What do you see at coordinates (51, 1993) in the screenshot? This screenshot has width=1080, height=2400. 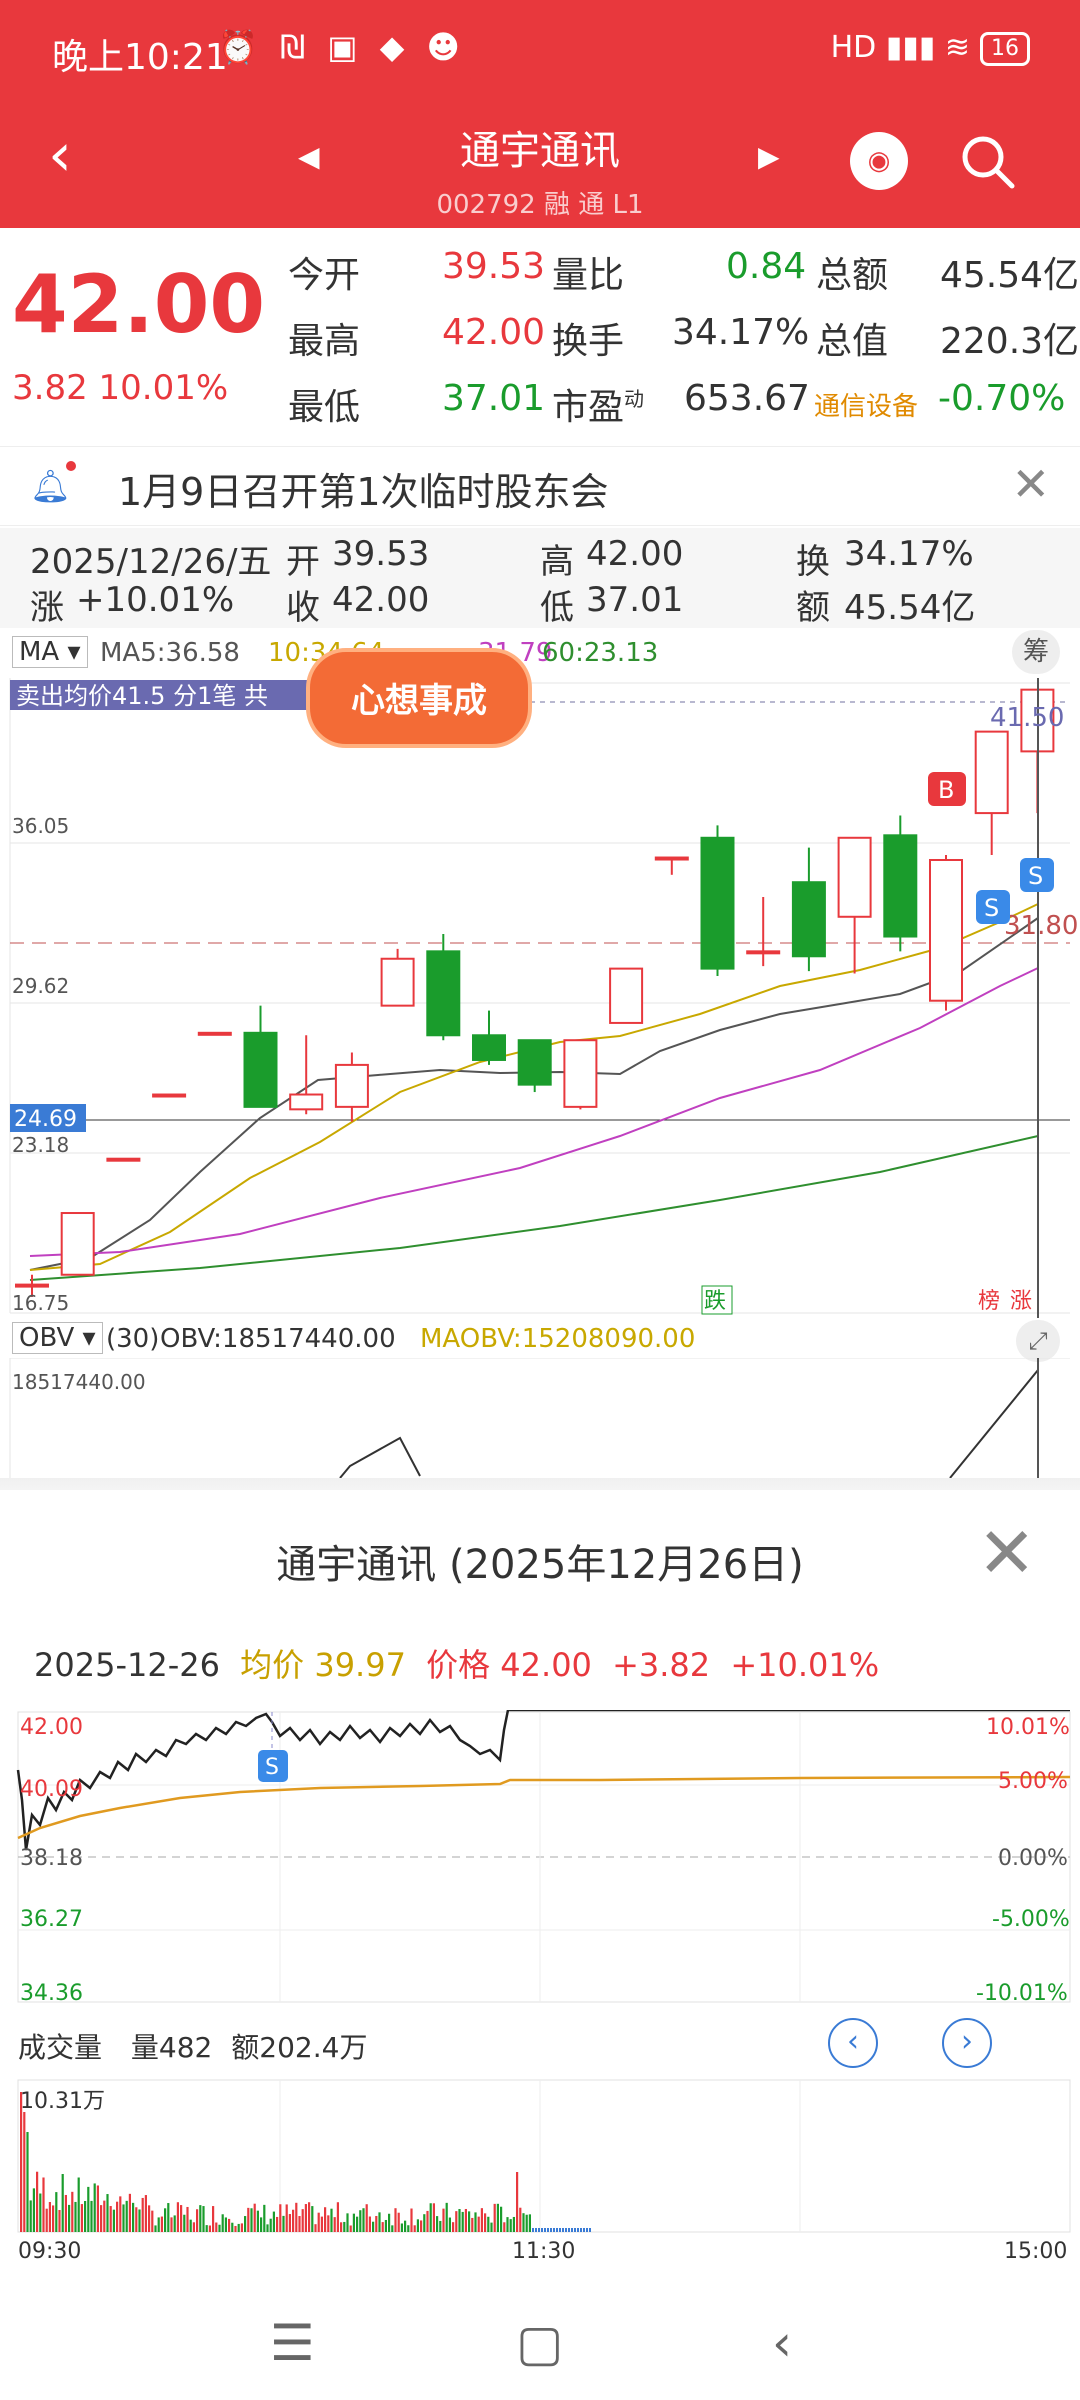 I see `price-y-5: 34.36` at bounding box center [51, 1993].